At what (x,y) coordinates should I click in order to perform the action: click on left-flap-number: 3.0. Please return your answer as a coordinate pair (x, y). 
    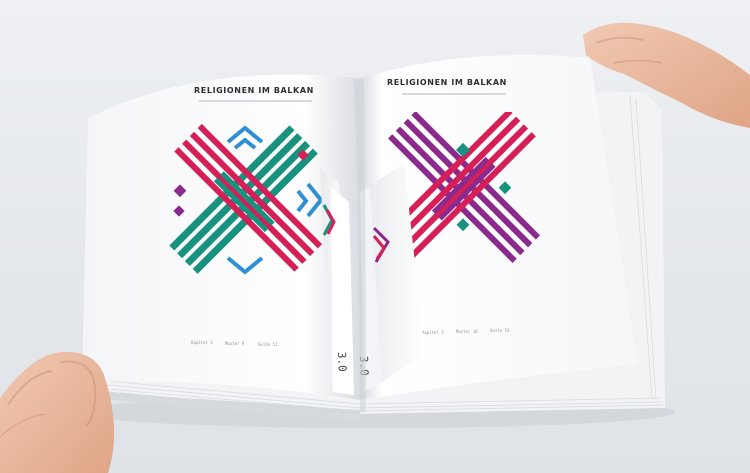
    Looking at the image, I should click on (342, 362).